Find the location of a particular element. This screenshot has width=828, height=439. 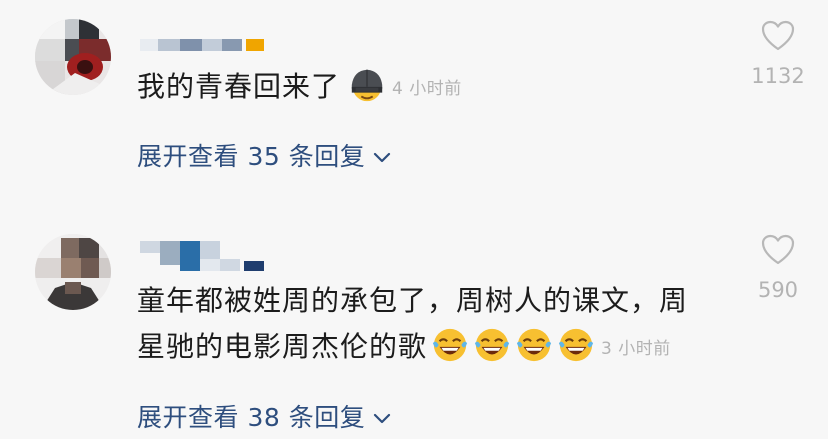

comment-time: 3 小时前 is located at coordinates (636, 349).